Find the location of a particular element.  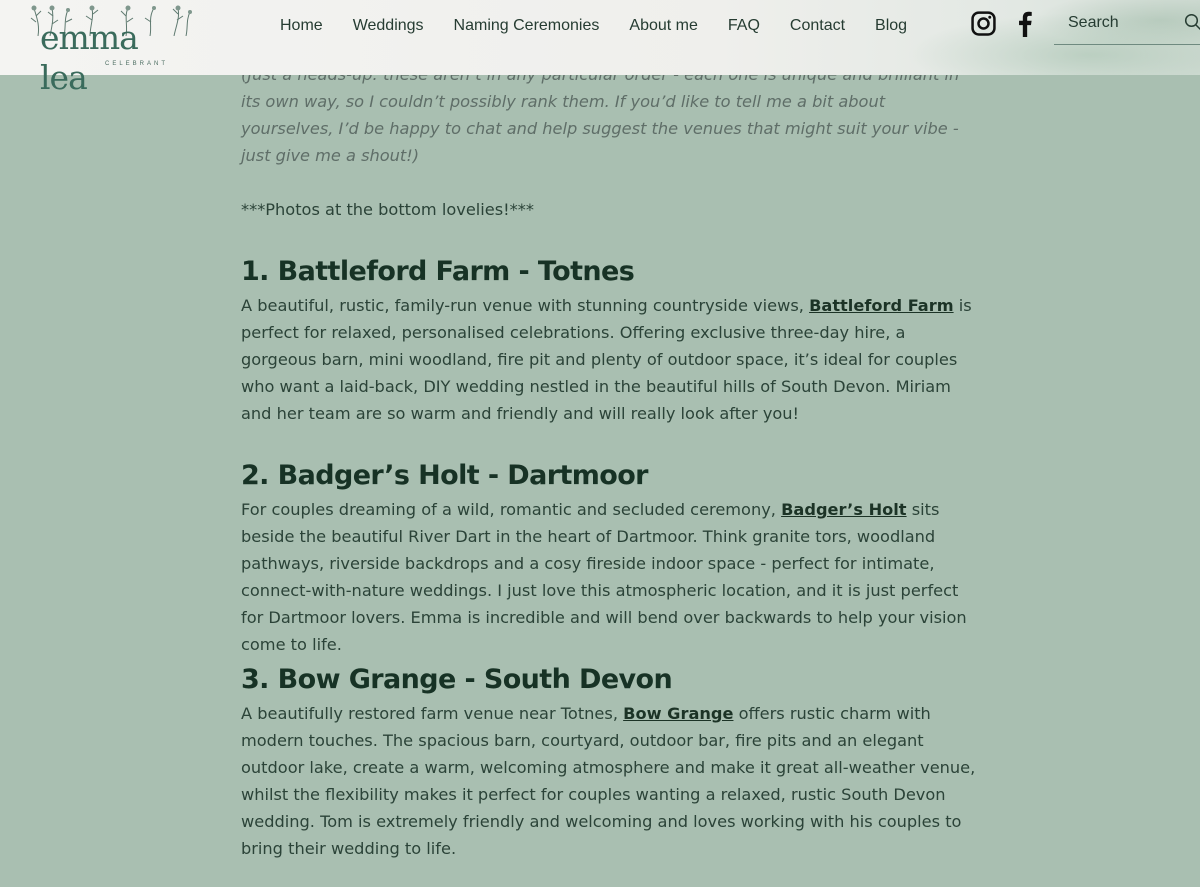

search-box is located at coordinates (1127, 24).